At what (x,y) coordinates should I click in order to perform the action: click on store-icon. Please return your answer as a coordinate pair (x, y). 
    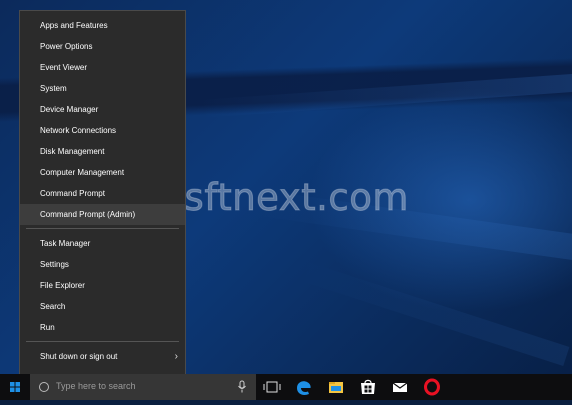
    Looking at the image, I should click on (368, 386).